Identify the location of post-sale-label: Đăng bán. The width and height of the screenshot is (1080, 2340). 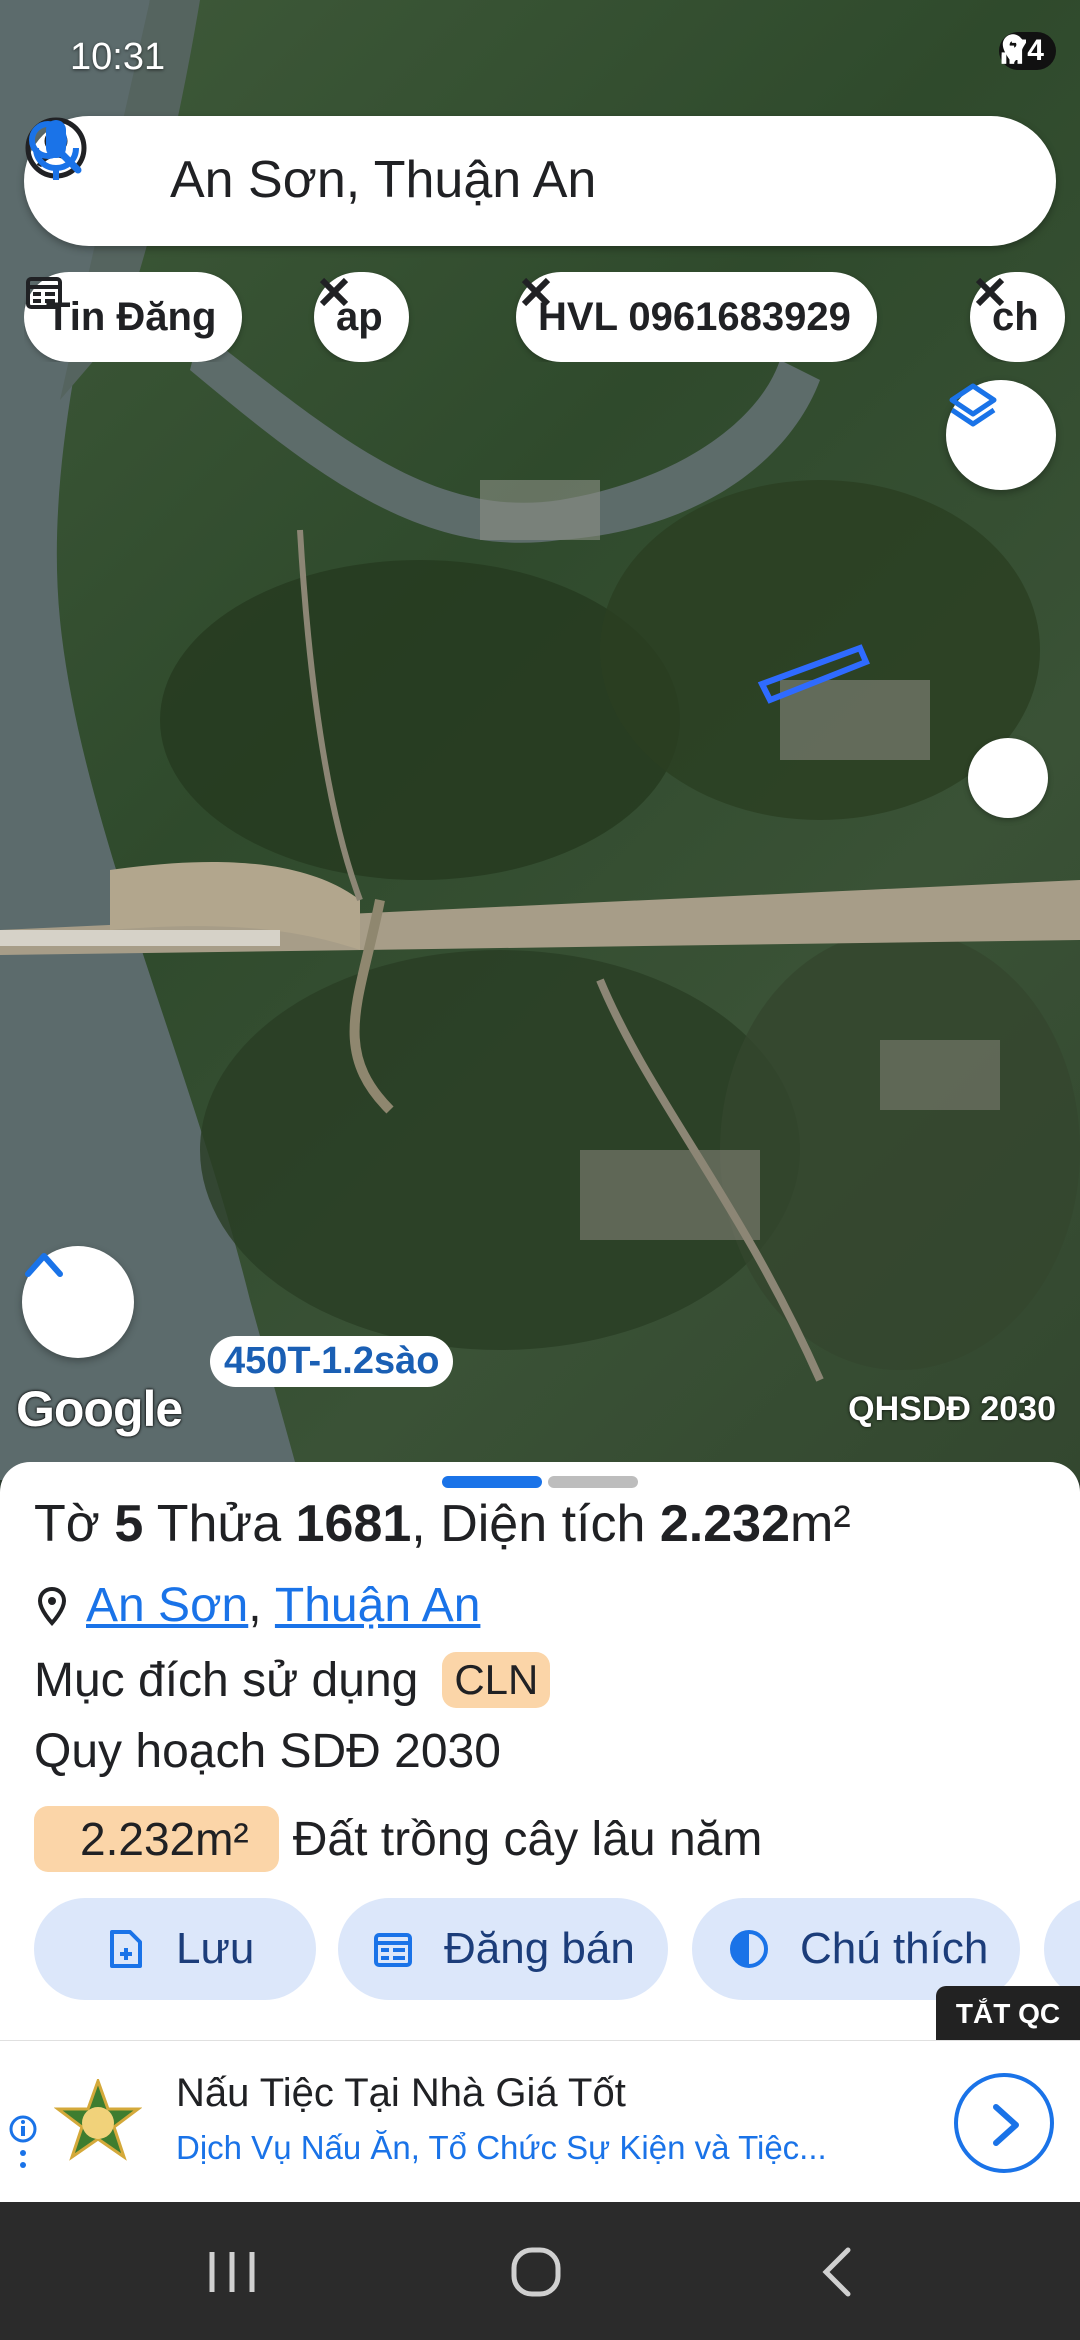
(539, 1948).